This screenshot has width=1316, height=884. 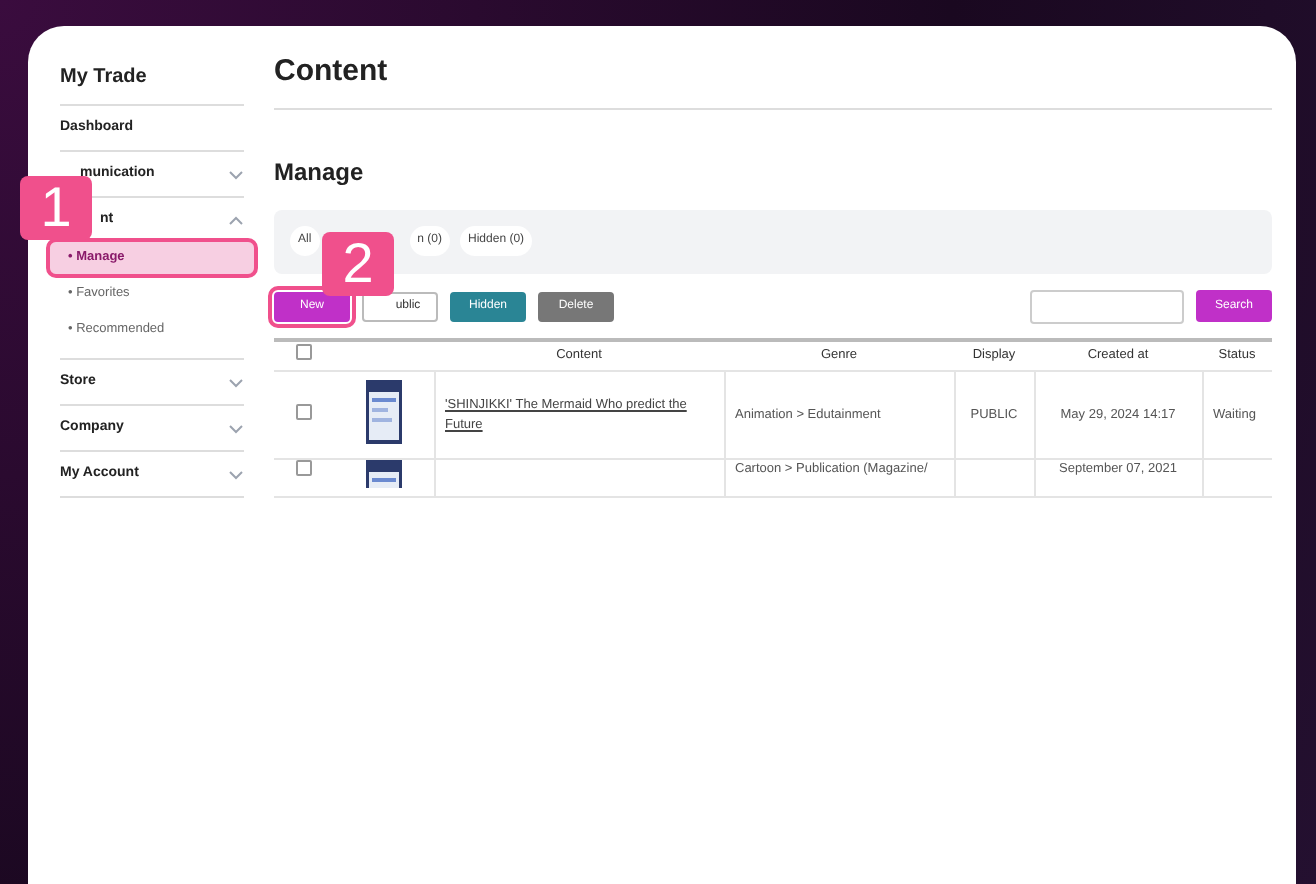 I want to click on step-badge: 1, so click(x=56, y=208).